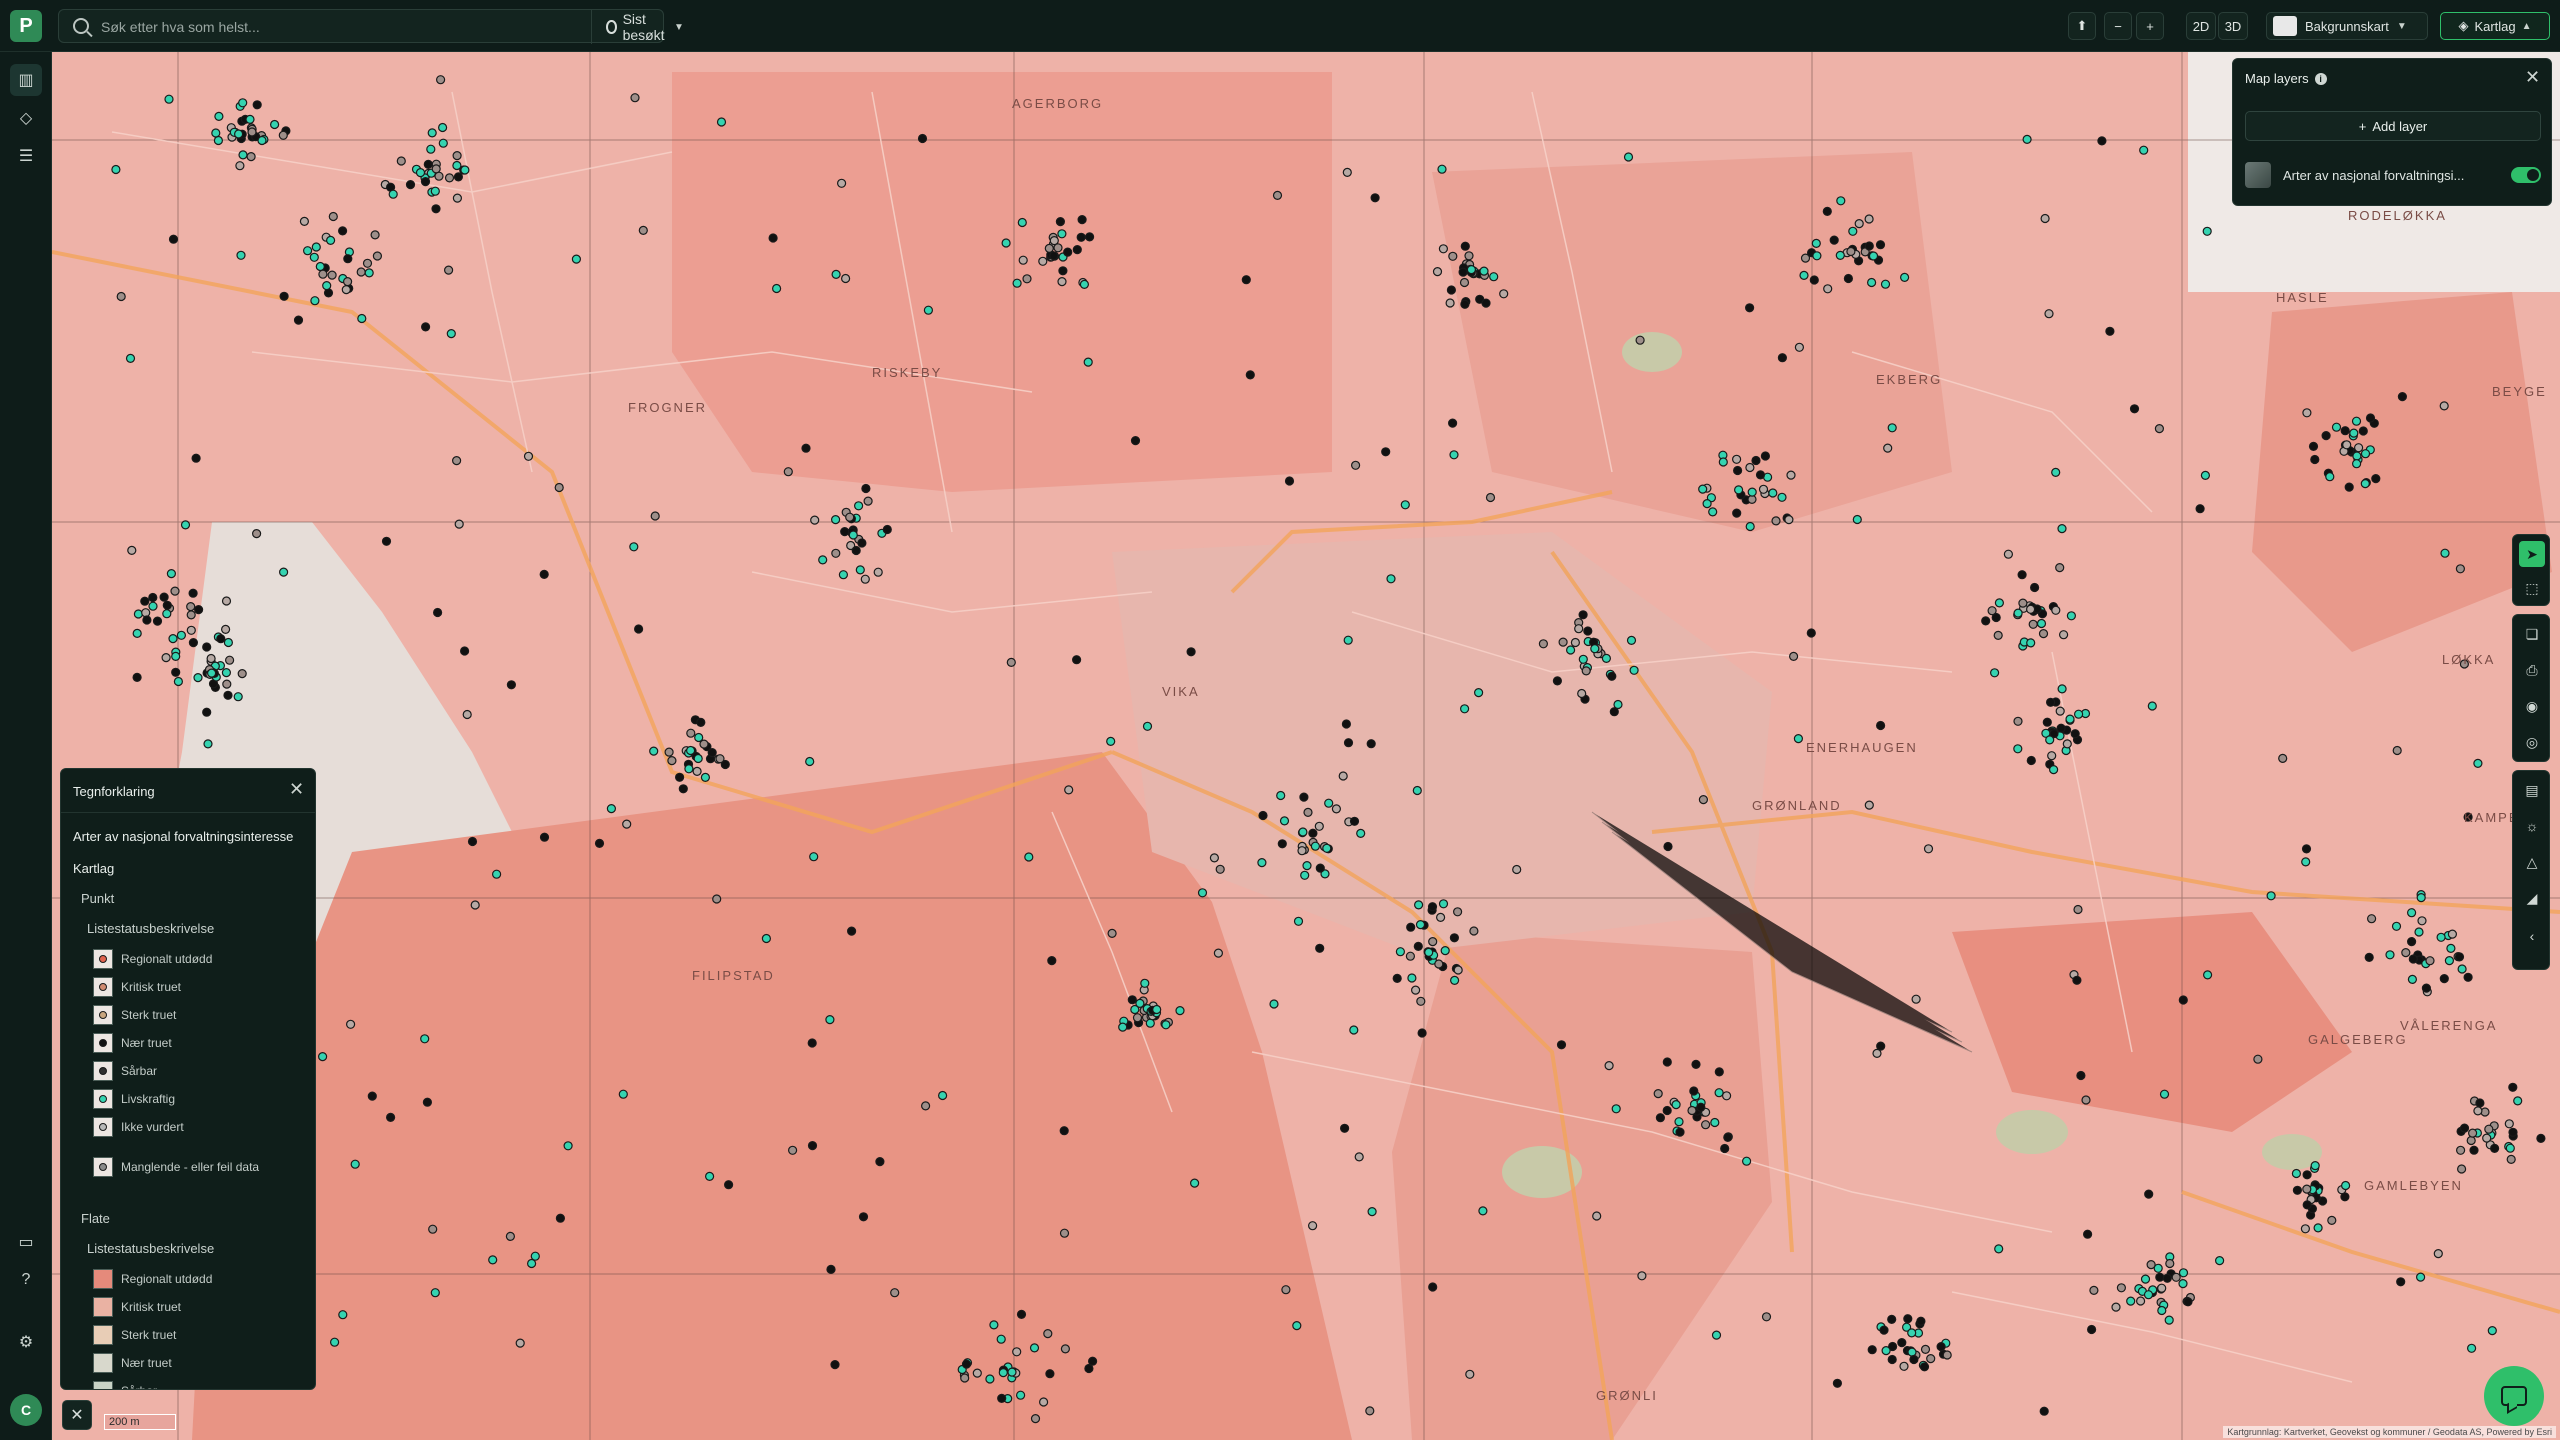 Image resolution: width=2560 pixels, height=1440 pixels. Describe the element at coordinates (2393, 126) in the screenshot. I see `add-layer-button: + Add layer` at that location.